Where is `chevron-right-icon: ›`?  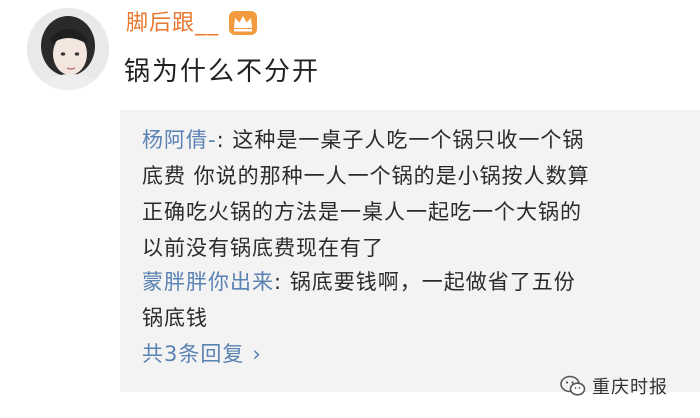 chevron-right-icon: › is located at coordinates (257, 354).